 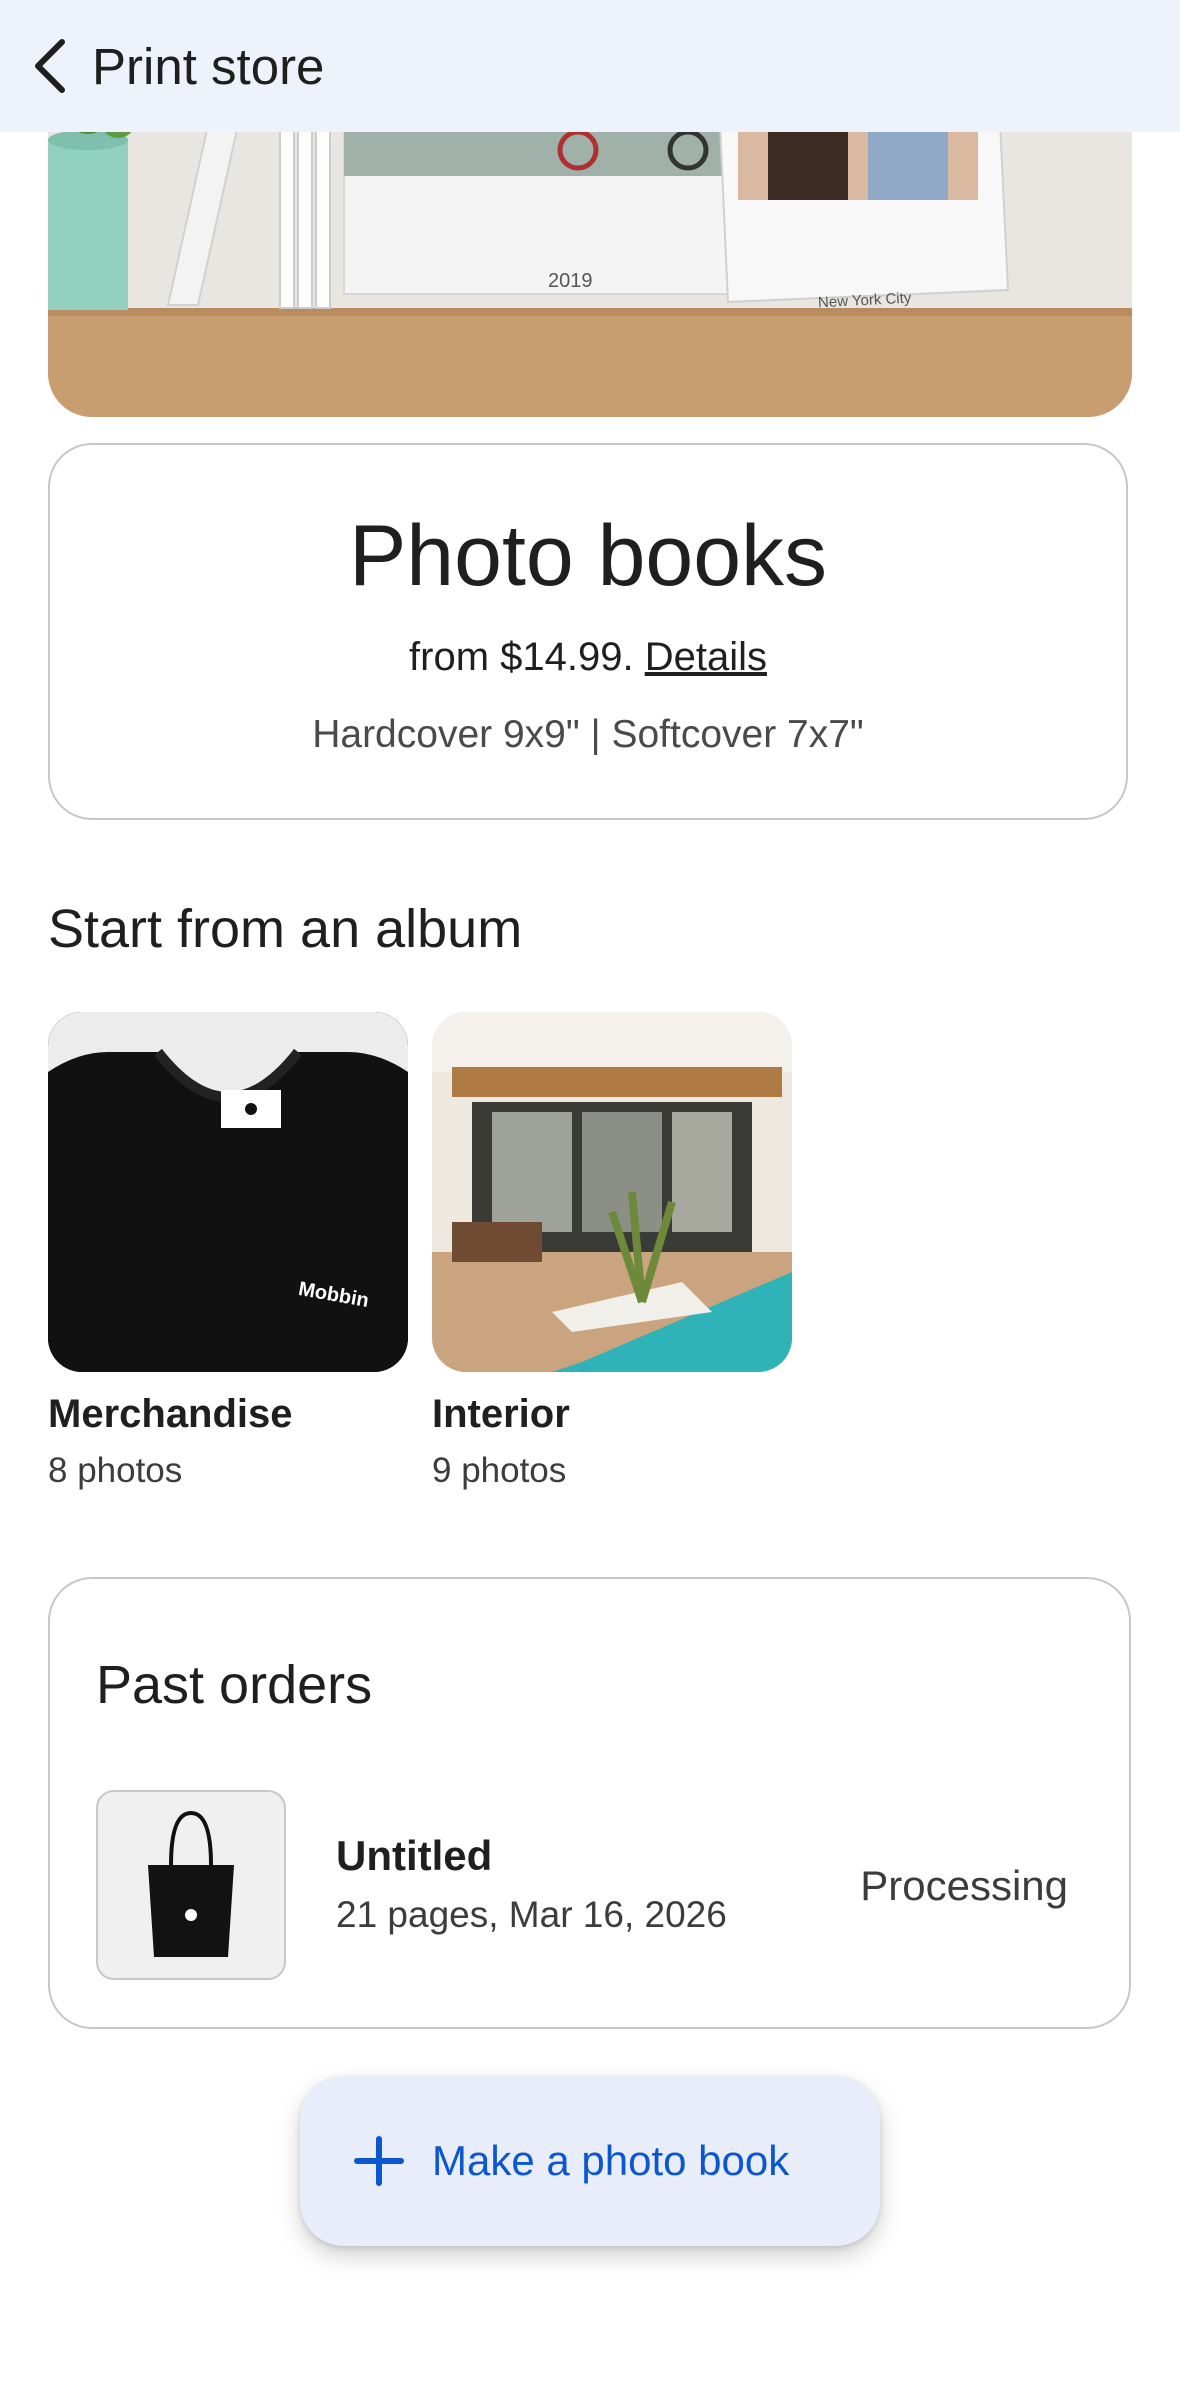 I want to click on app-bar: Print store, so click(x=590, y=66).